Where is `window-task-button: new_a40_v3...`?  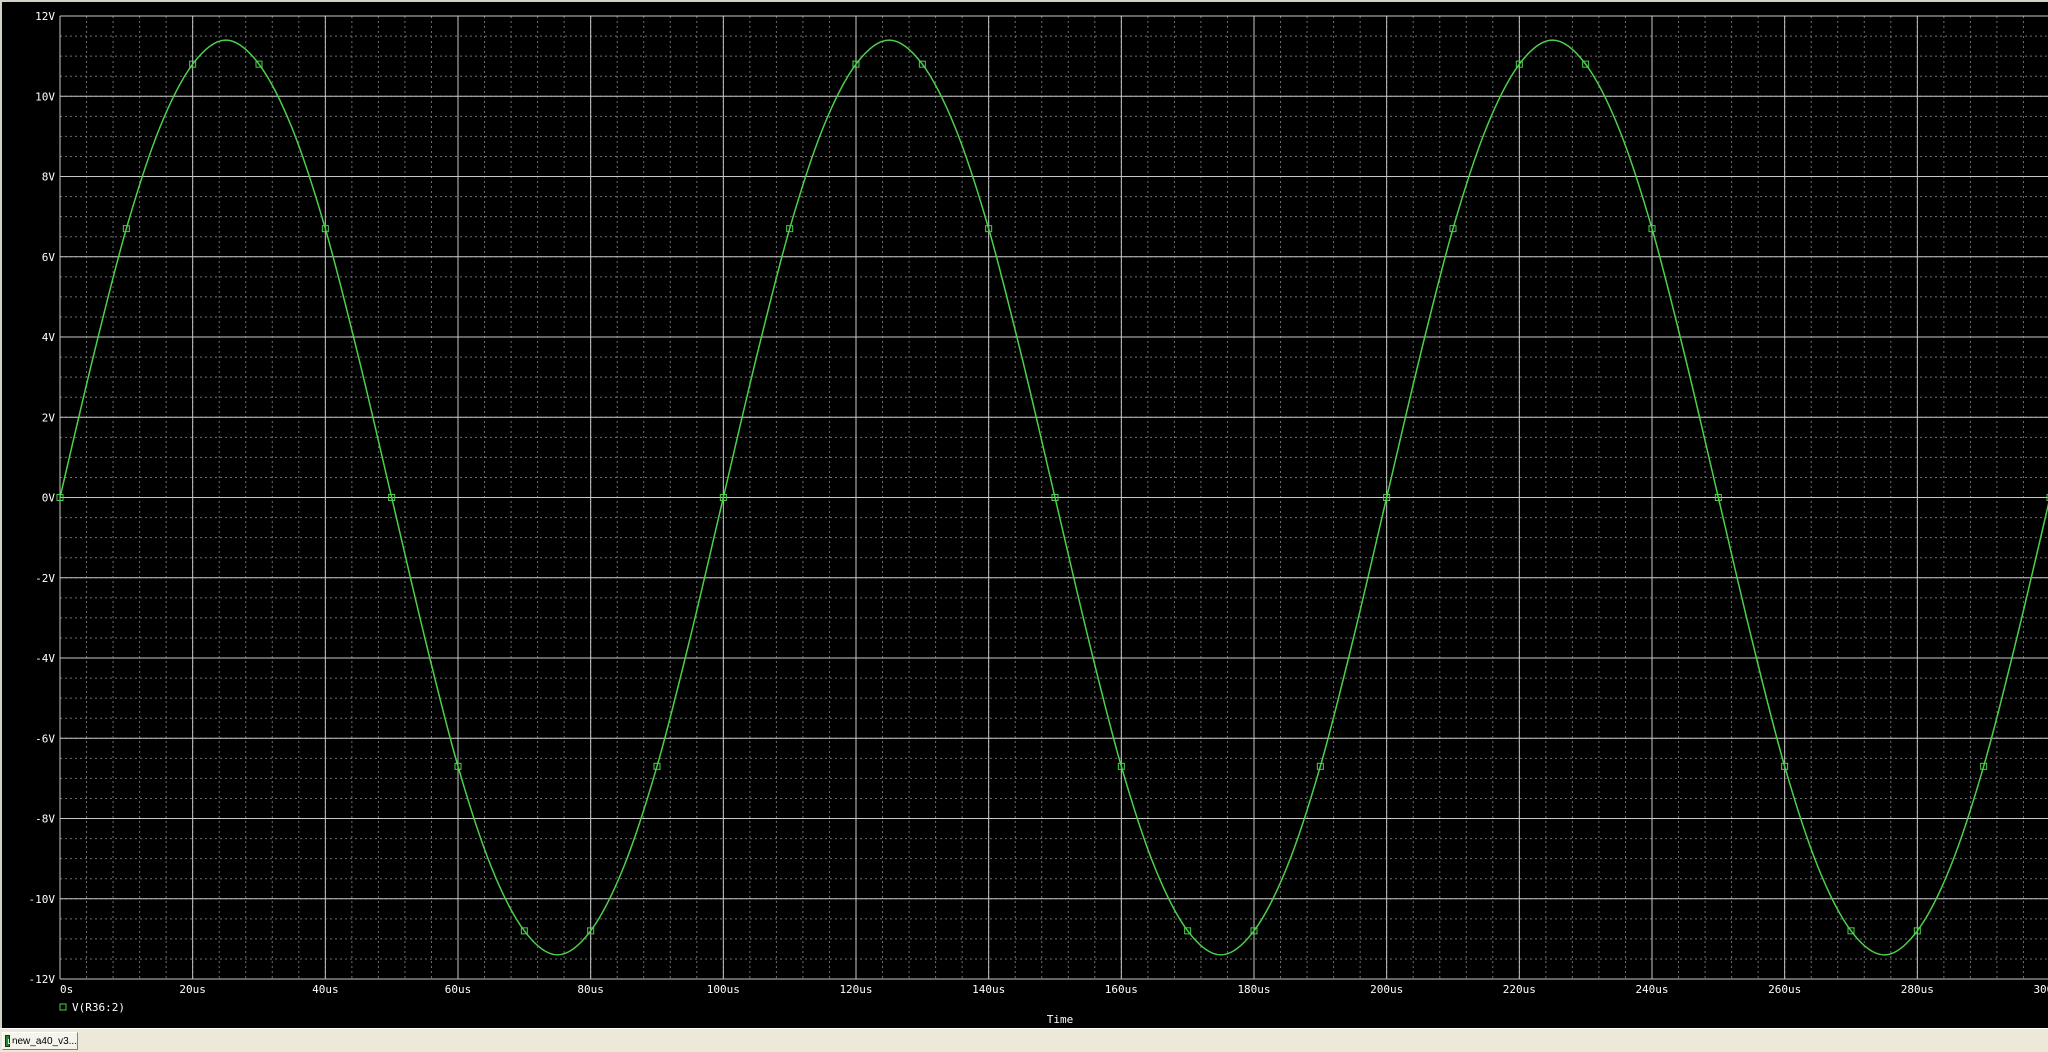 window-task-button: new_a40_v3... is located at coordinates (40, 1041).